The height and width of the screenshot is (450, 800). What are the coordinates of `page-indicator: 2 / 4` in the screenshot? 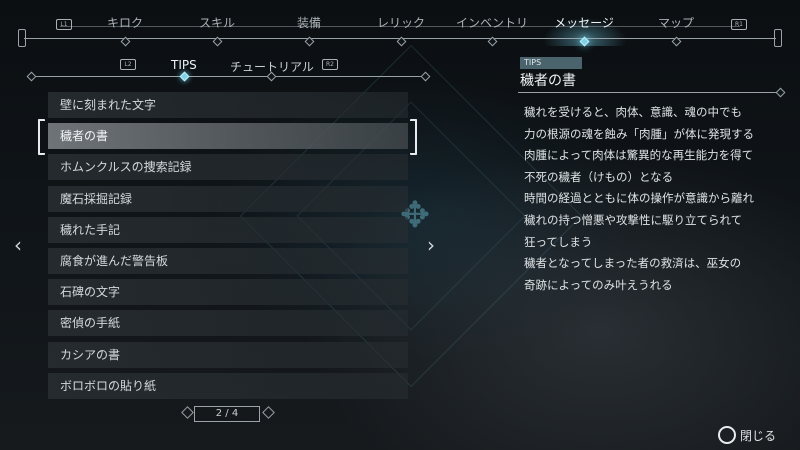 It's located at (228, 414).